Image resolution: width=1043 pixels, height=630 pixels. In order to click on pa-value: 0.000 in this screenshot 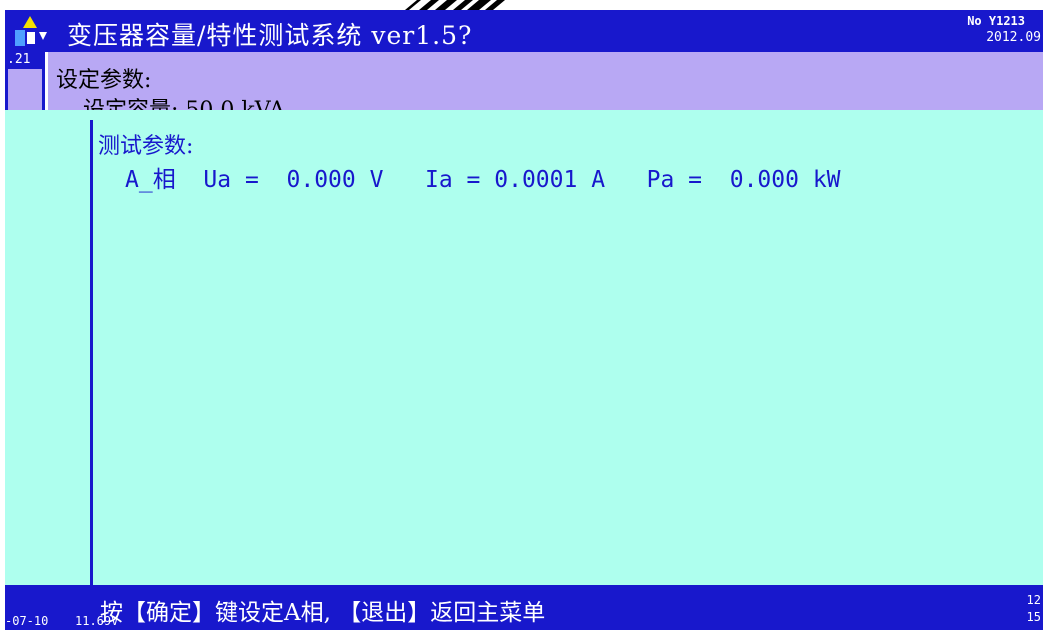, I will do `click(764, 180)`.